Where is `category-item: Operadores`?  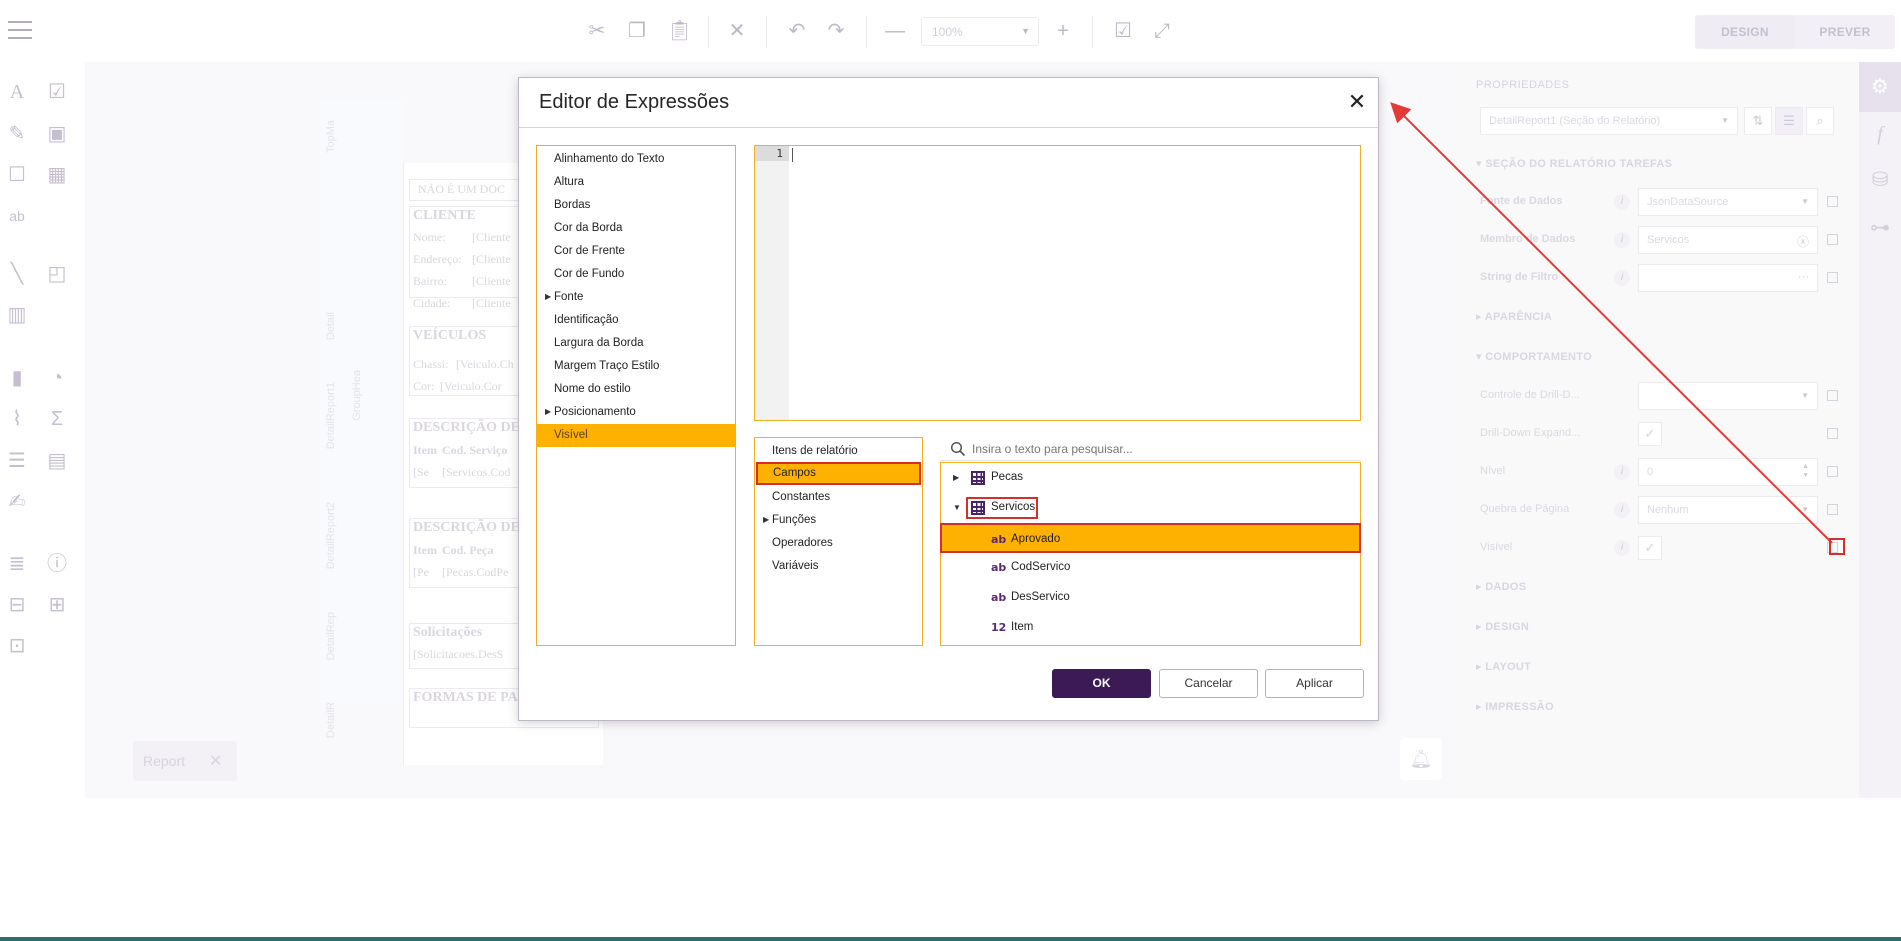
category-item: Operadores is located at coordinates (838, 543).